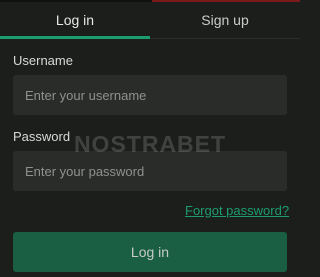  I want to click on active-tab-indicator, so click(75, 37).